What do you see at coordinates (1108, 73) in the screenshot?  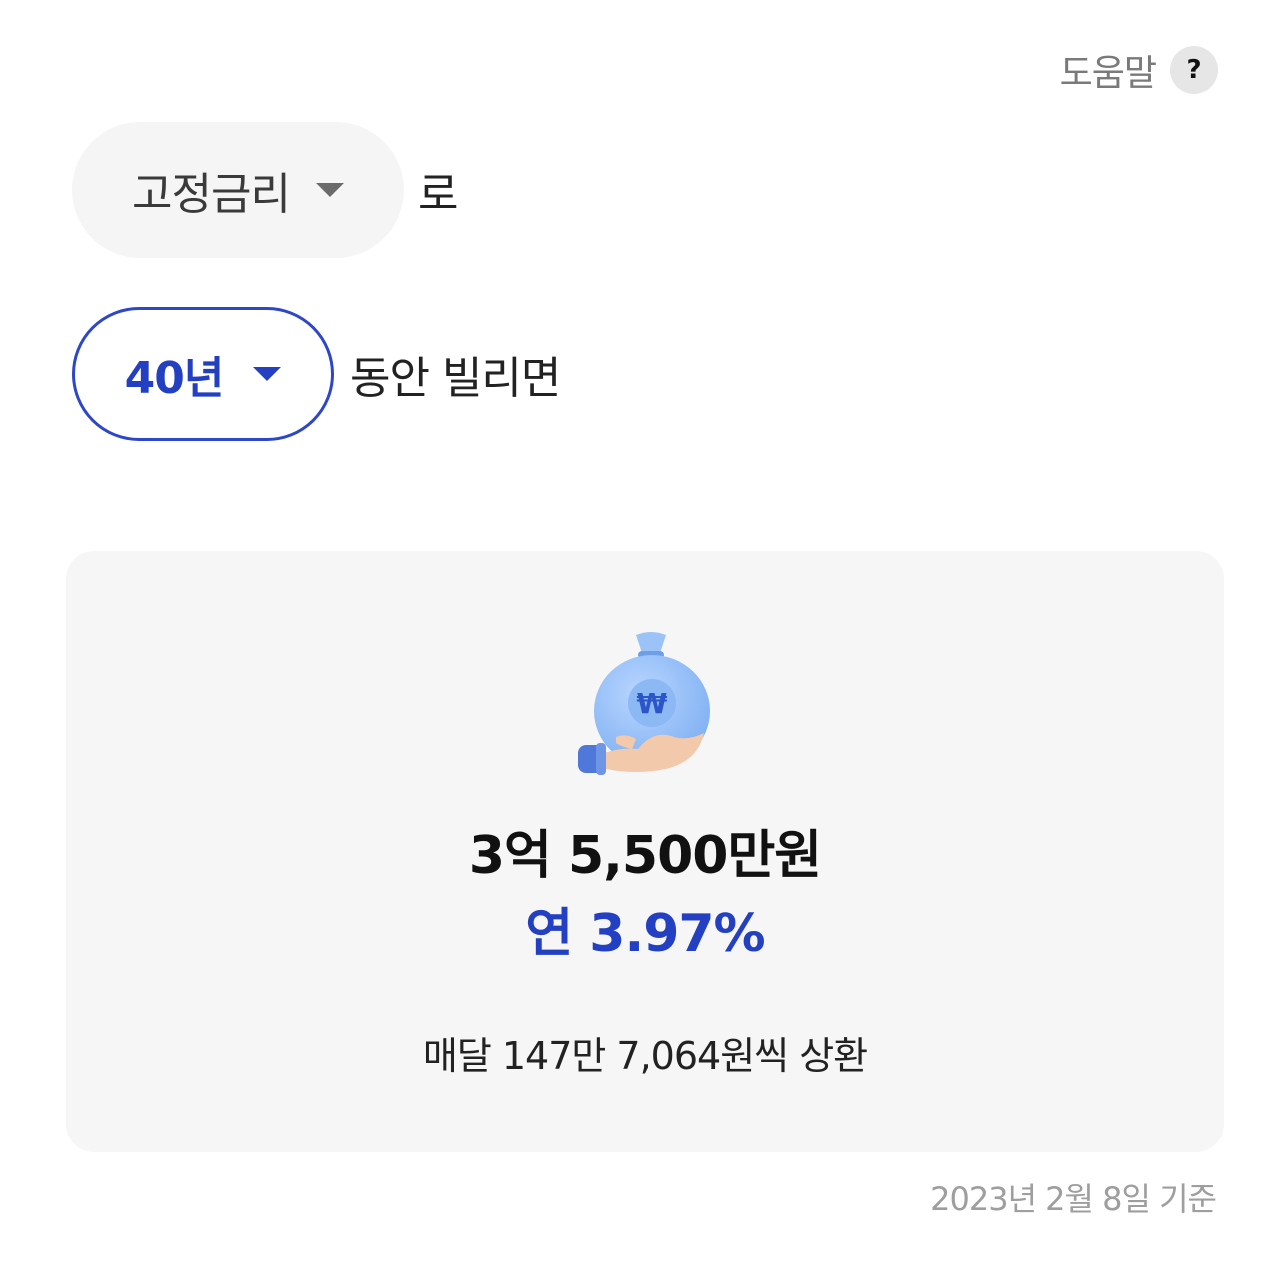 I see `help-label: 도움말` at bounding box center [1108, 73].